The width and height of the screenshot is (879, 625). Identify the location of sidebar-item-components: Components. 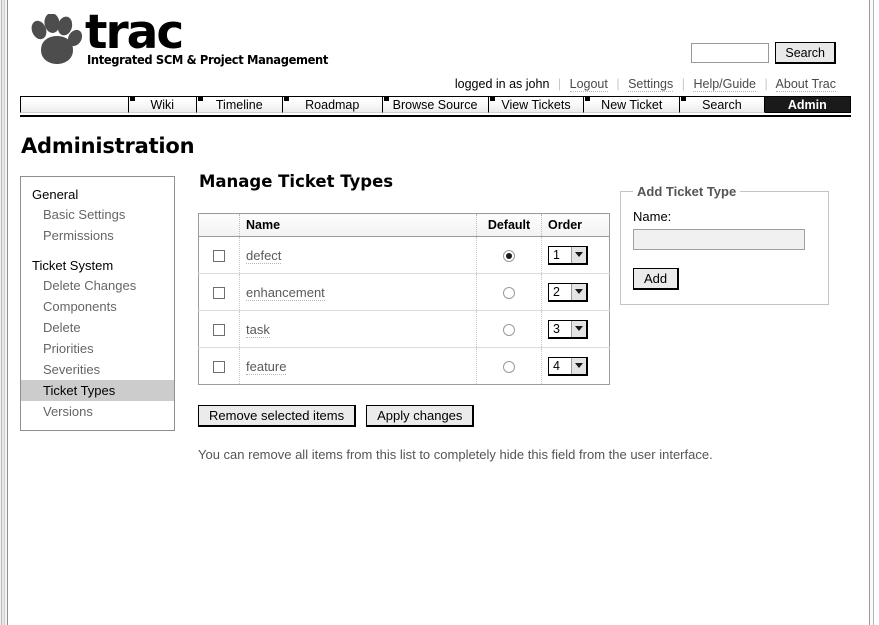
(97, 306).